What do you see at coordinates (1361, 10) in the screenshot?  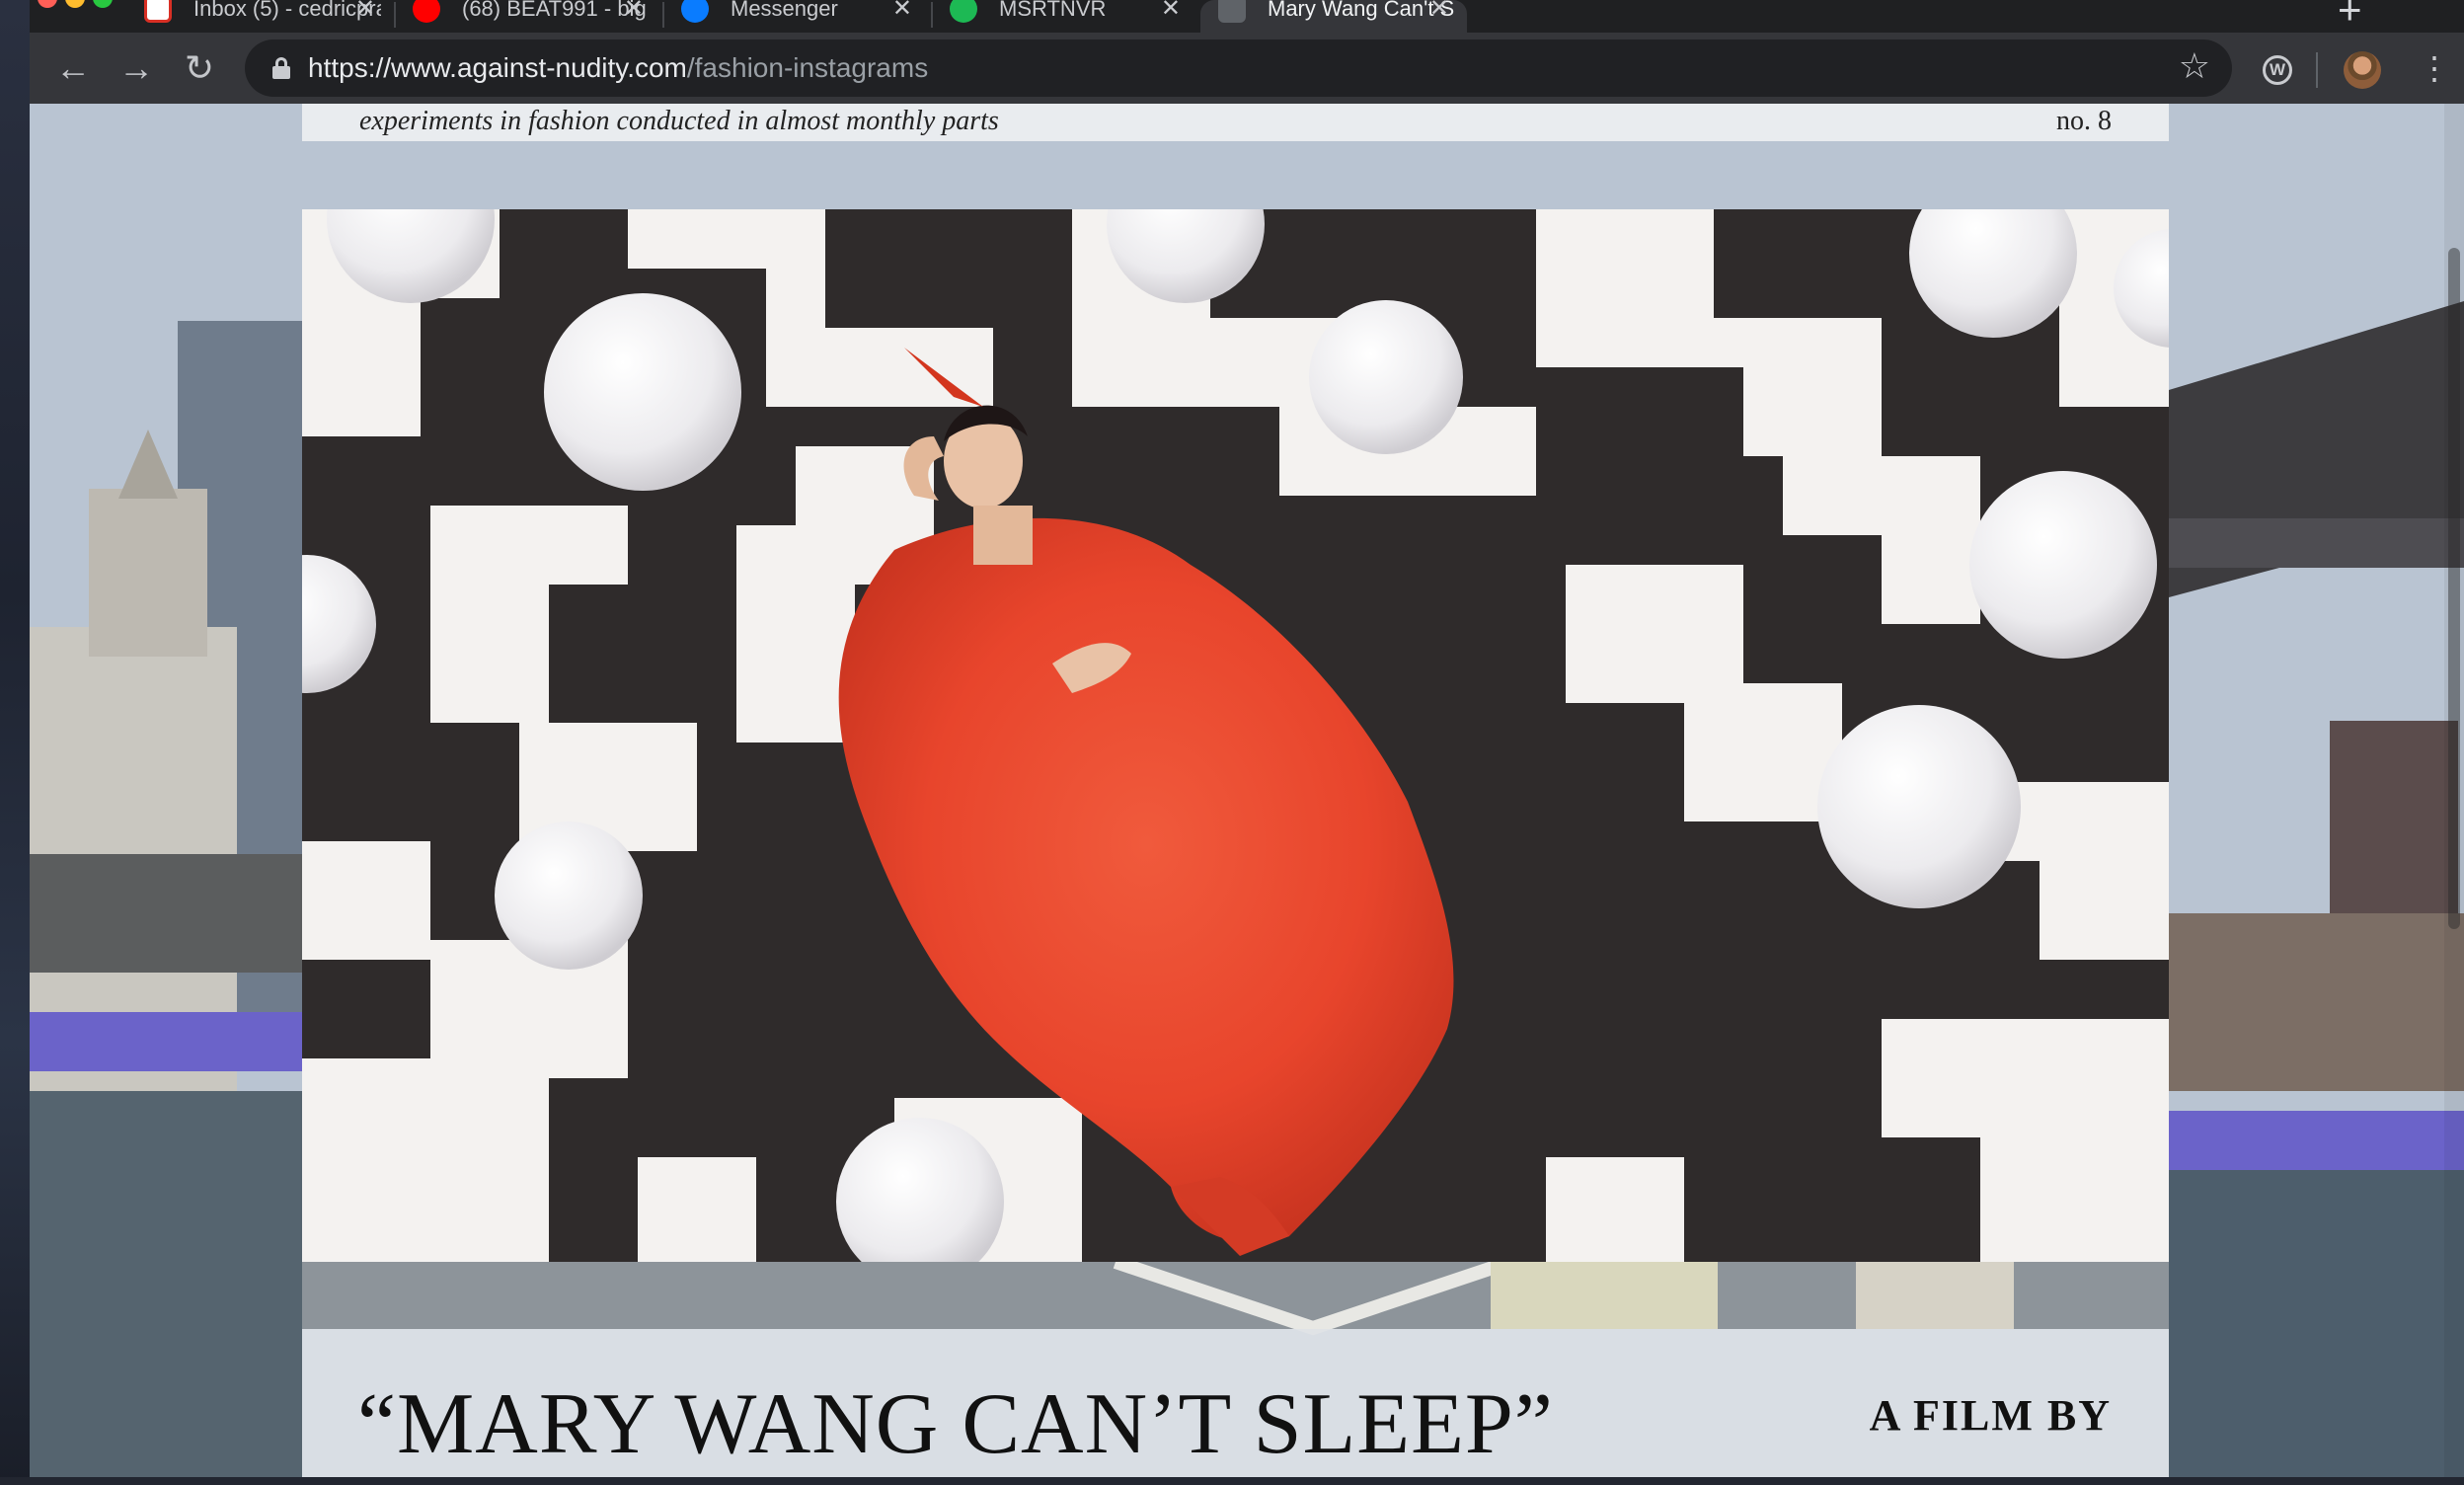 I see `tab-title: Mary Wang Can't Sleep` at bounding box center [1361, 10].